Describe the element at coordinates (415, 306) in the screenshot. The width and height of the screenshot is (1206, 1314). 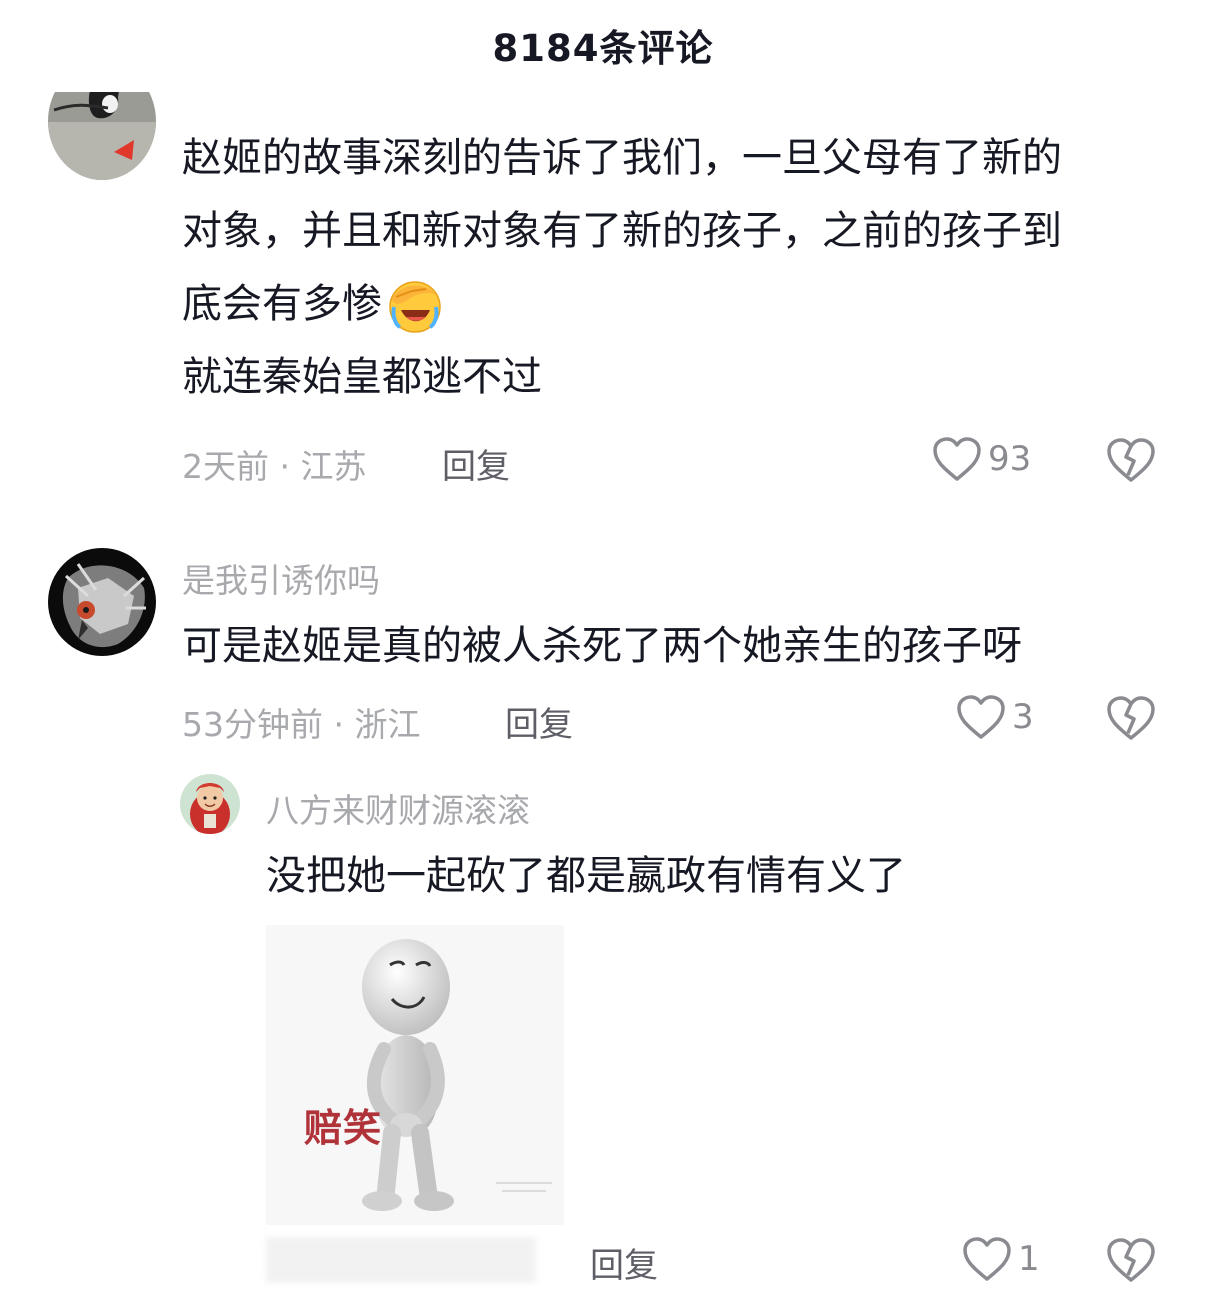
I see `facepalm-laughing-emoji-icon` at that location.